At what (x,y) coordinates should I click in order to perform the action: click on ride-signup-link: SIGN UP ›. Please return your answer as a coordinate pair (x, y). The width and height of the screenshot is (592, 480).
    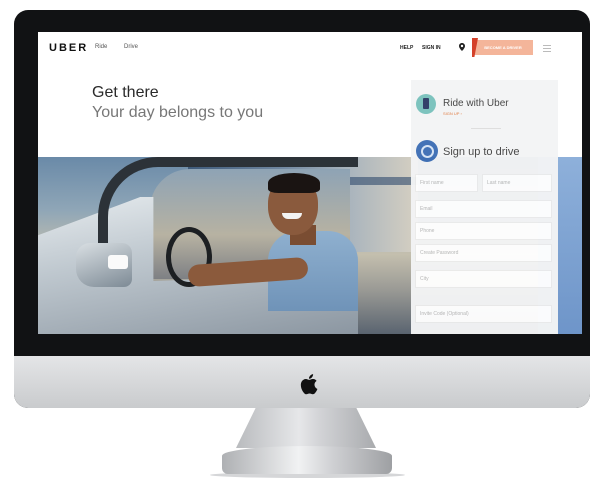
    Looking at the image, I should click on (452, 113).